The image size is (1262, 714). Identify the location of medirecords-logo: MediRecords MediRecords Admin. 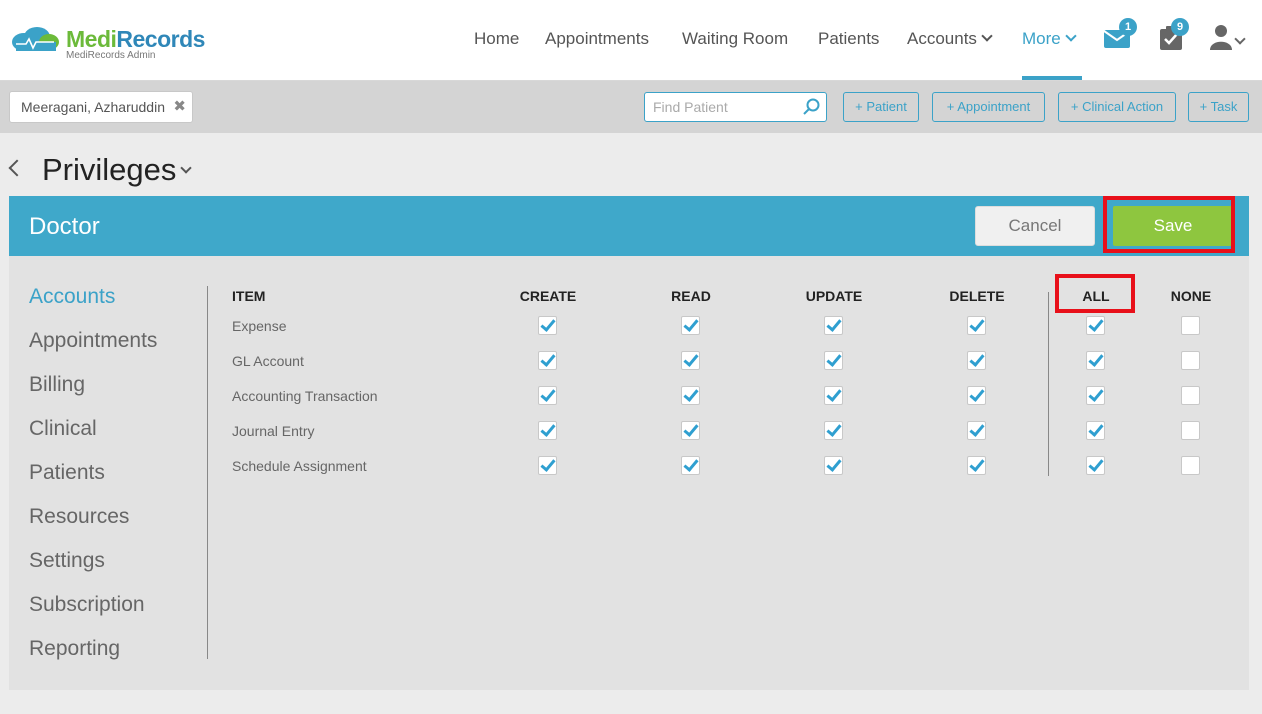
(115, 43).